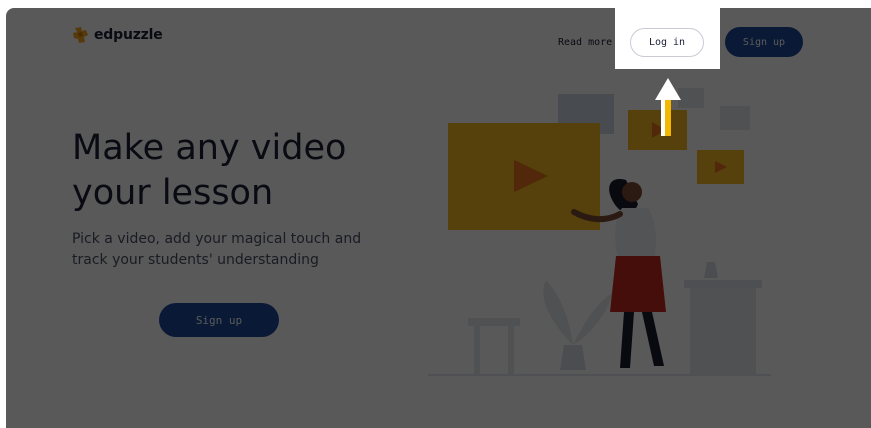 The height and width of the screenshot is (428, 871). What do you see at coordinates (173, 193) in the screenshot?
I see `hero-title-line-2: your lesson` at bounding box center [173, 193].